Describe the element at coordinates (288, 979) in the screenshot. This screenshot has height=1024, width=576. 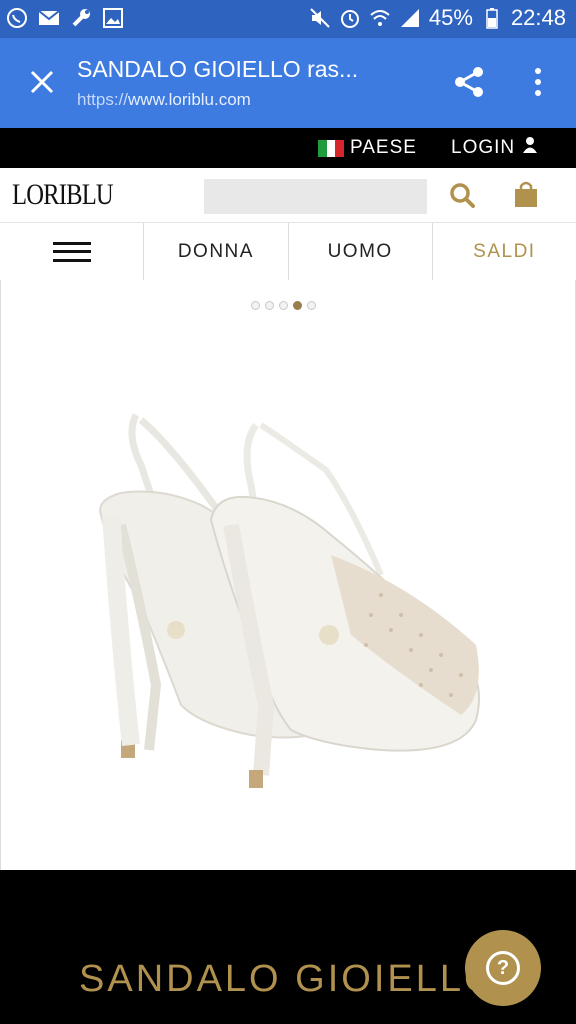
I see `product-title: SANDALO GIOIELLO` at that location.